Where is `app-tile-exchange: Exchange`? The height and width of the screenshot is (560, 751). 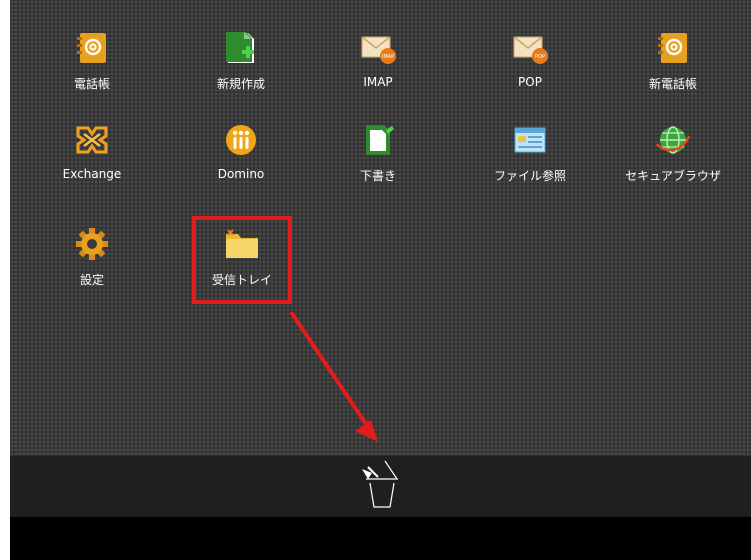
app-tile-exchange: Exchange is located at coordinates (92, 151).